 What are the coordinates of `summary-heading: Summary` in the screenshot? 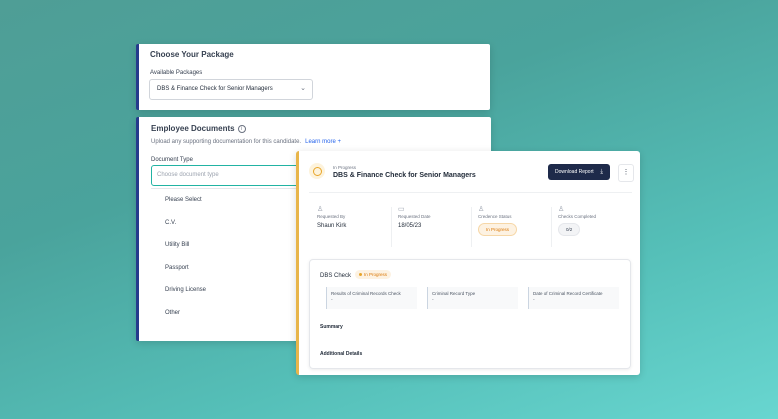 It's located at (331, 327).